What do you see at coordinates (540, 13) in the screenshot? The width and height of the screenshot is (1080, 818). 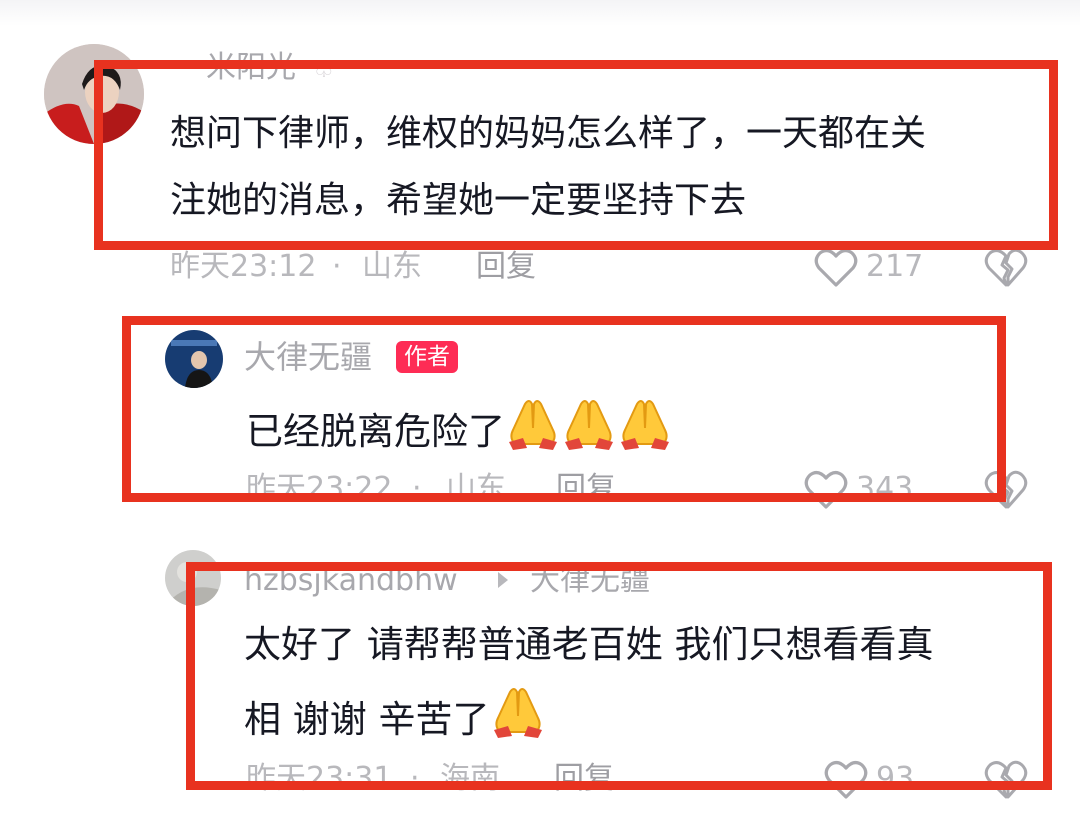 I see `top-fade` at bounding box center [540, 13].